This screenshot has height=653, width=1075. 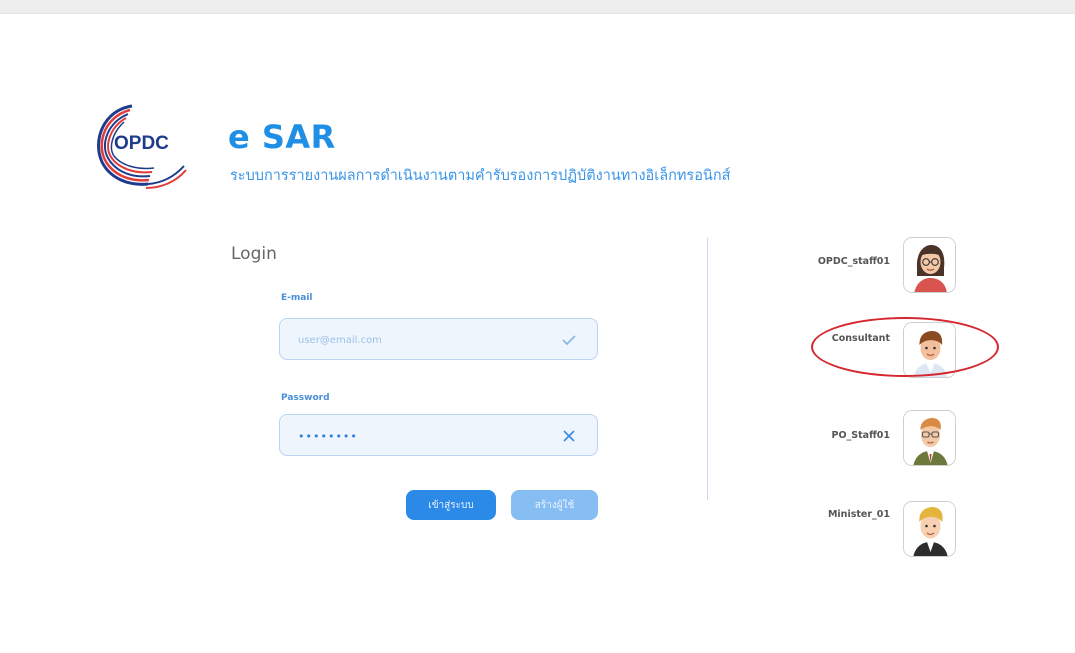 What do you see at coordinates (569, 340) in the screenshot?
I see `checkmark-icon` at bounding box center [569, 340].